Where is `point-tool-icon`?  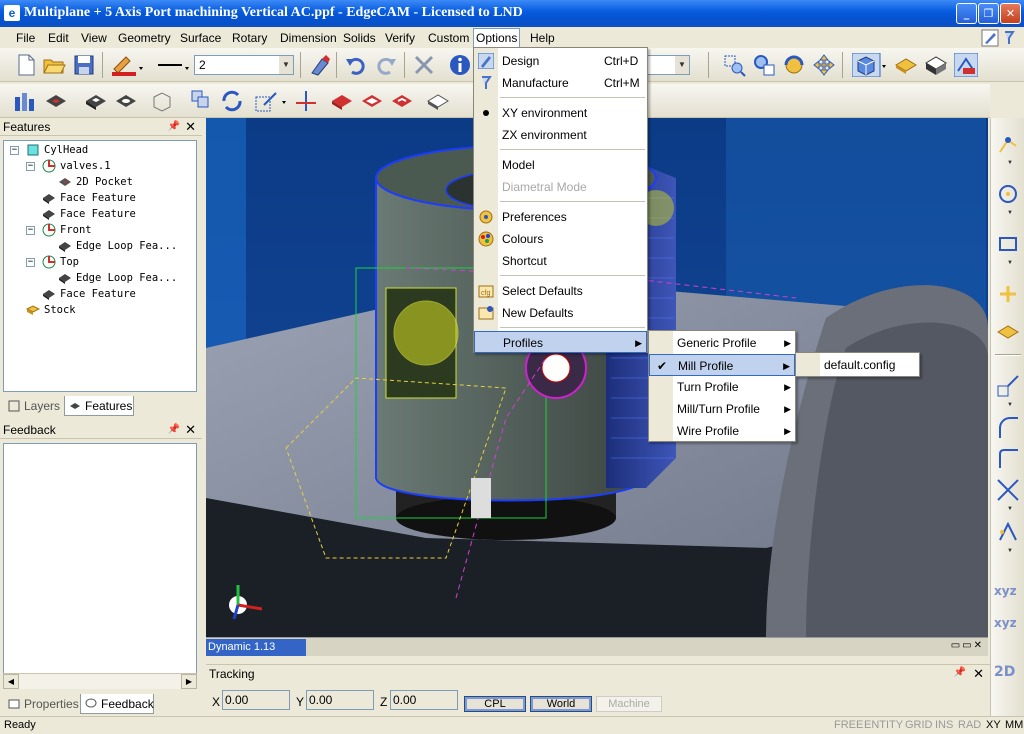 point-tool-icon is located at coordinates (1008, 294).